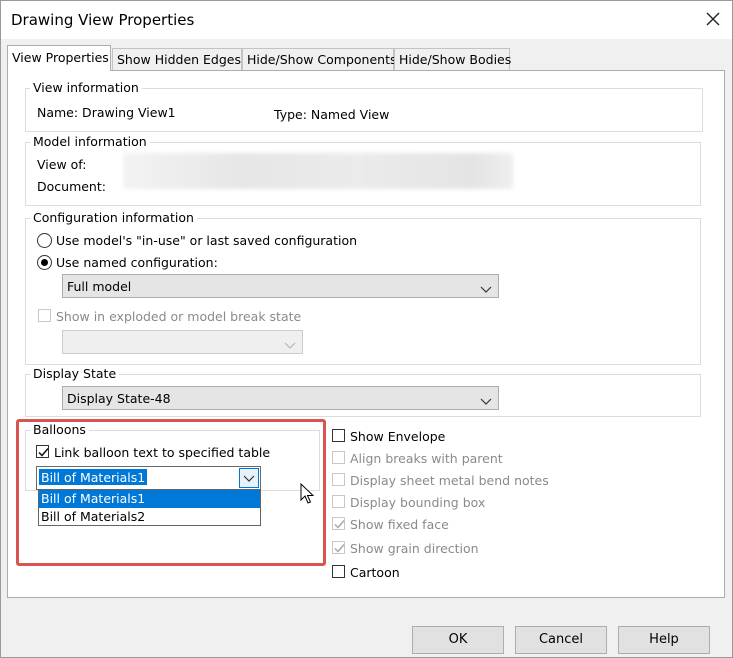  I want to click on ok-button: OK, so click(458, 640).